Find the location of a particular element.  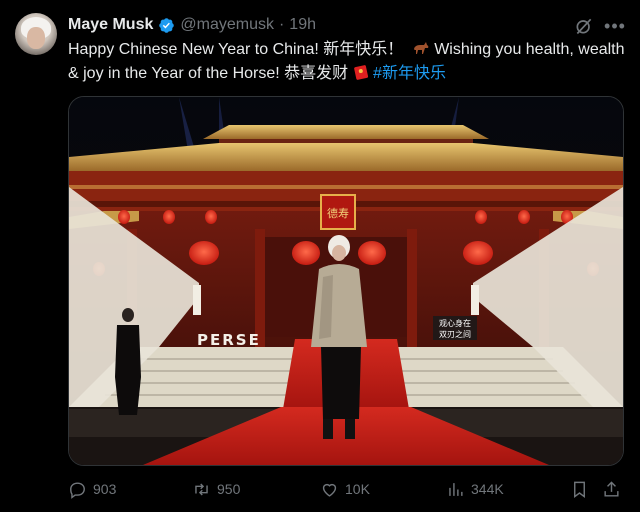

hashtag-link: #新年快乐 is located at coordinates (409, 73).